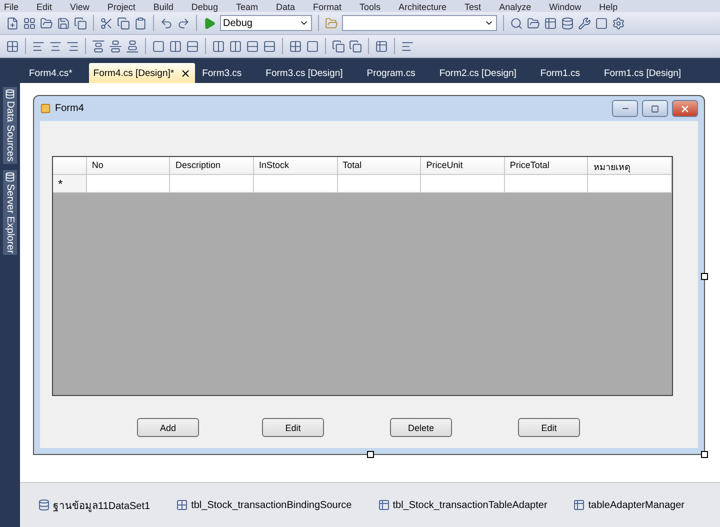 This screenshot has width=720, height=527. Describe the element at coordinates (247, 7) in the screenshot. I see `menu-item: Team` at that location.